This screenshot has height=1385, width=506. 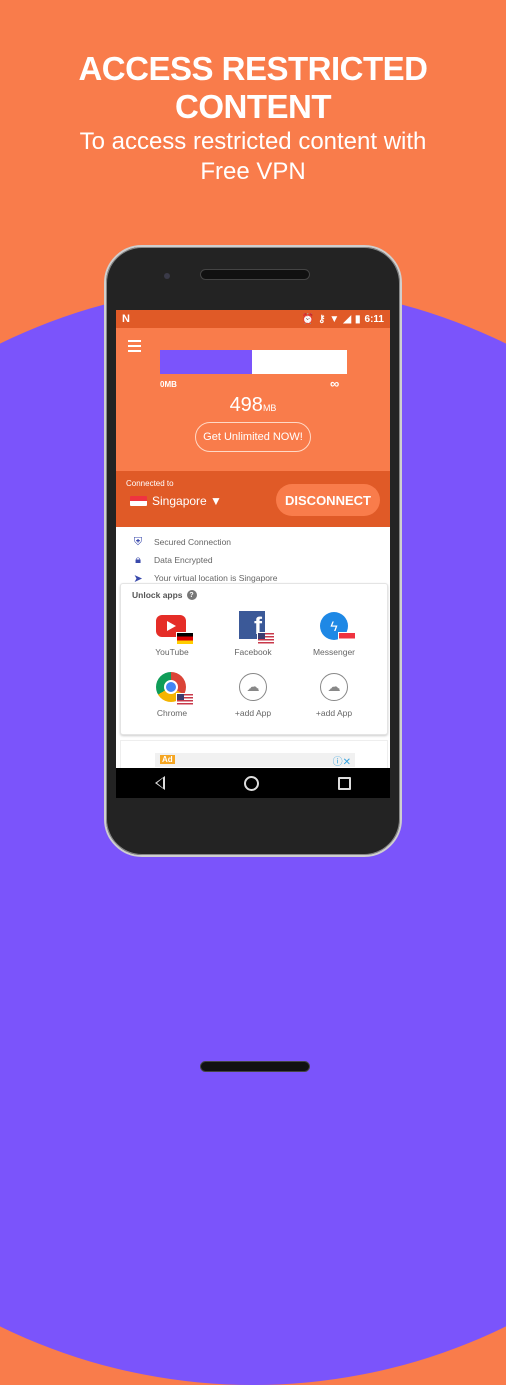 I want to click on unlock-apps-title: Unlock apps ?, so click(x=164, y=595).